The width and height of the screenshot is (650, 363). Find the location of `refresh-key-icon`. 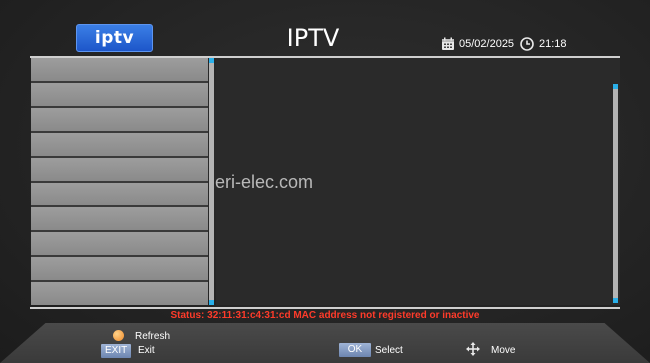

refresh-key-icon is located at coordinates (118, 335).